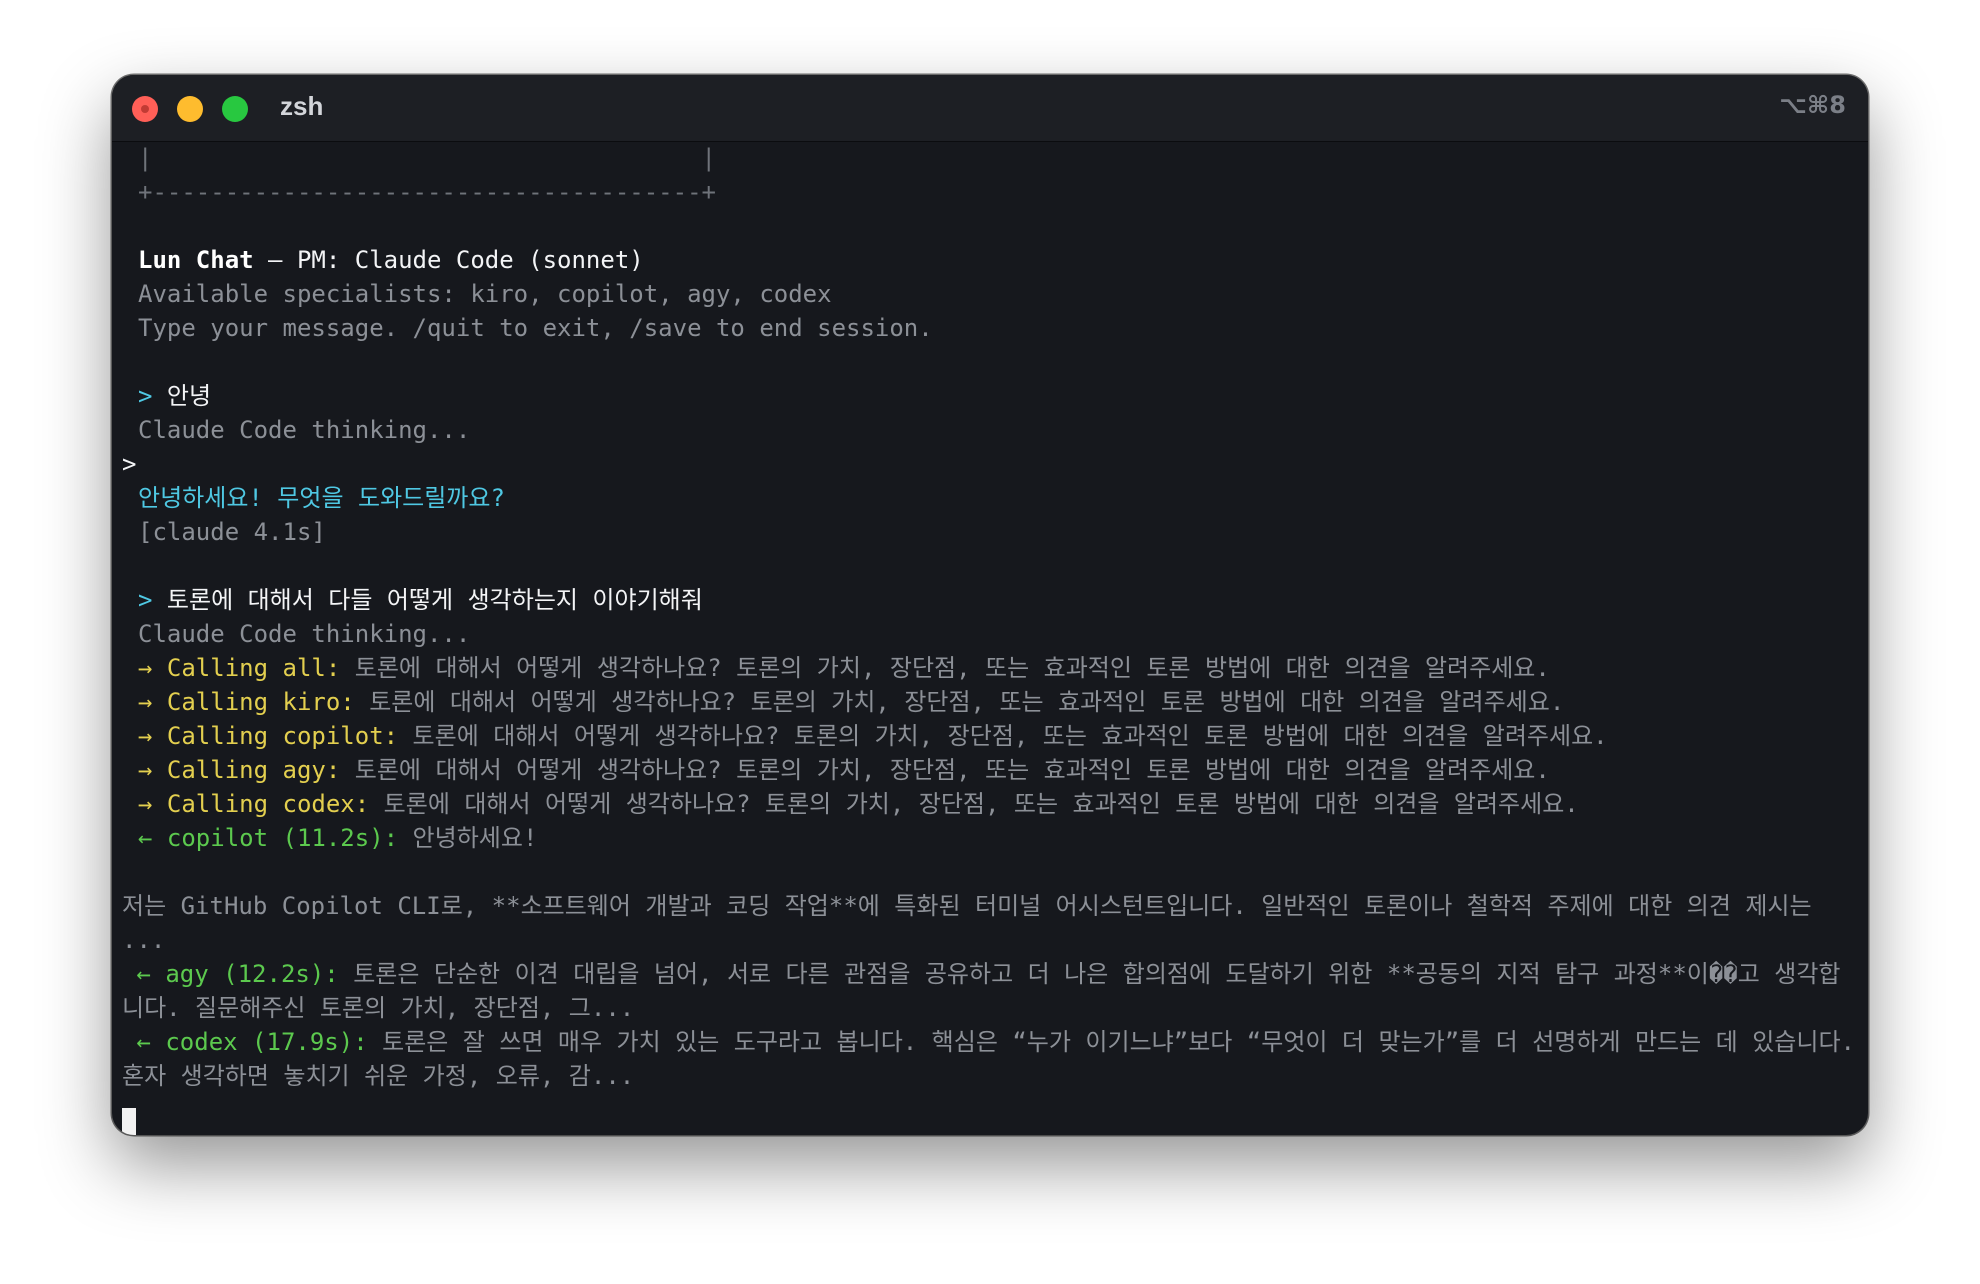 The height and width of the screenshot is (1284, 1980). What do you see at coordinates (235, 109) in the screenshot?
I see `zoom-button` at bounding box center [235, 109].